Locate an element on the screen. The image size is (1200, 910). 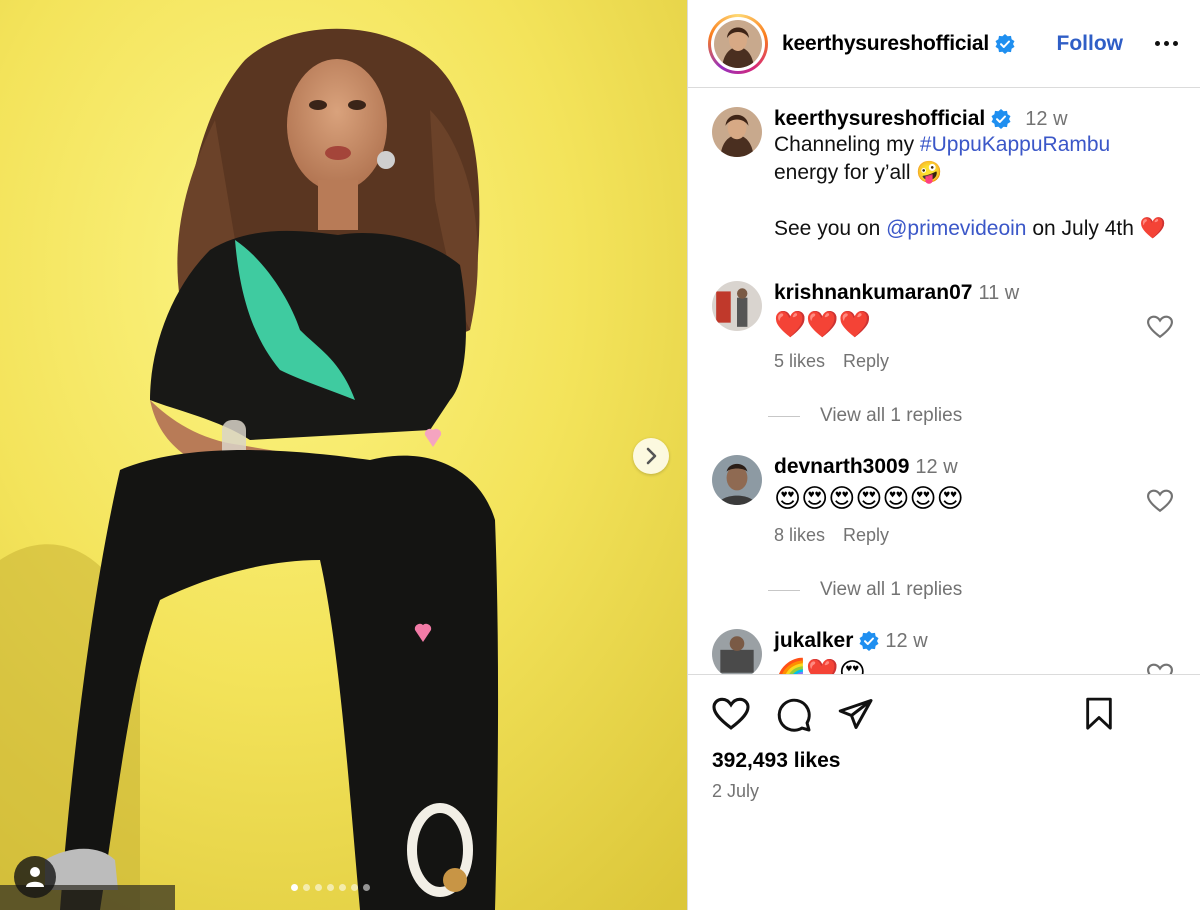
caption-username: keerthysureshofficial is located at coordinates (879, 119).